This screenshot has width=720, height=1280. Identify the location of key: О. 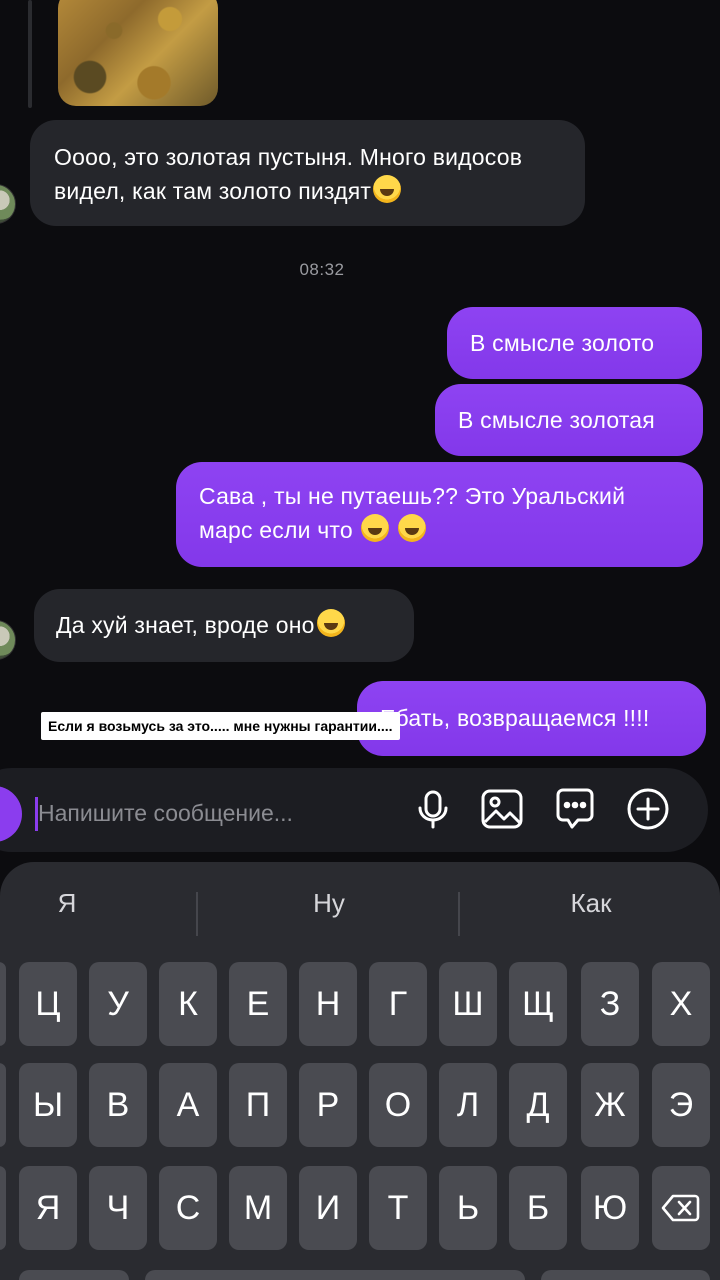
(398, 1105).